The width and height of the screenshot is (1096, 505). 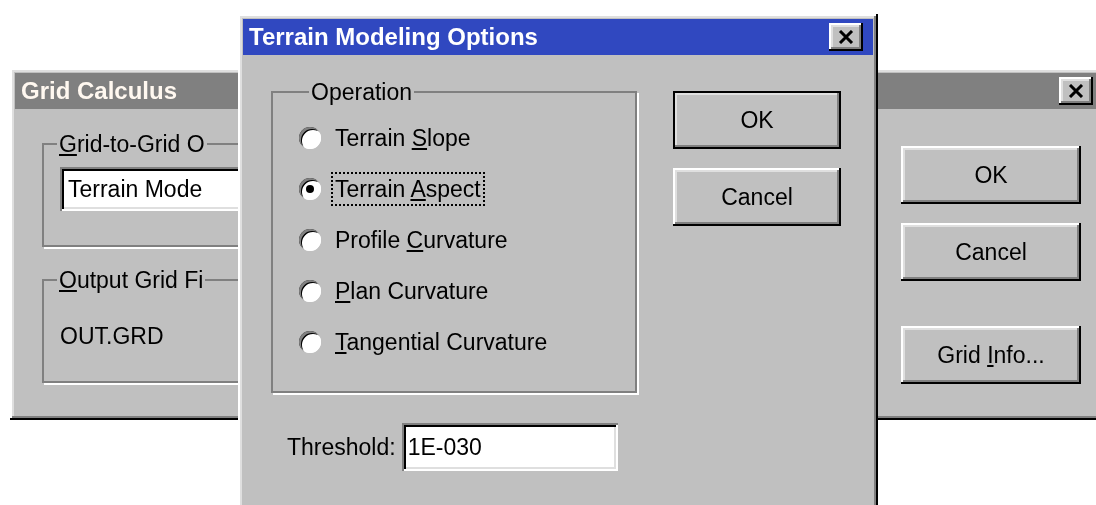 What do you see at coordinates (361, 92) in the screenshot?
I see `group-label: Operation` at bounding box center [361, 92].